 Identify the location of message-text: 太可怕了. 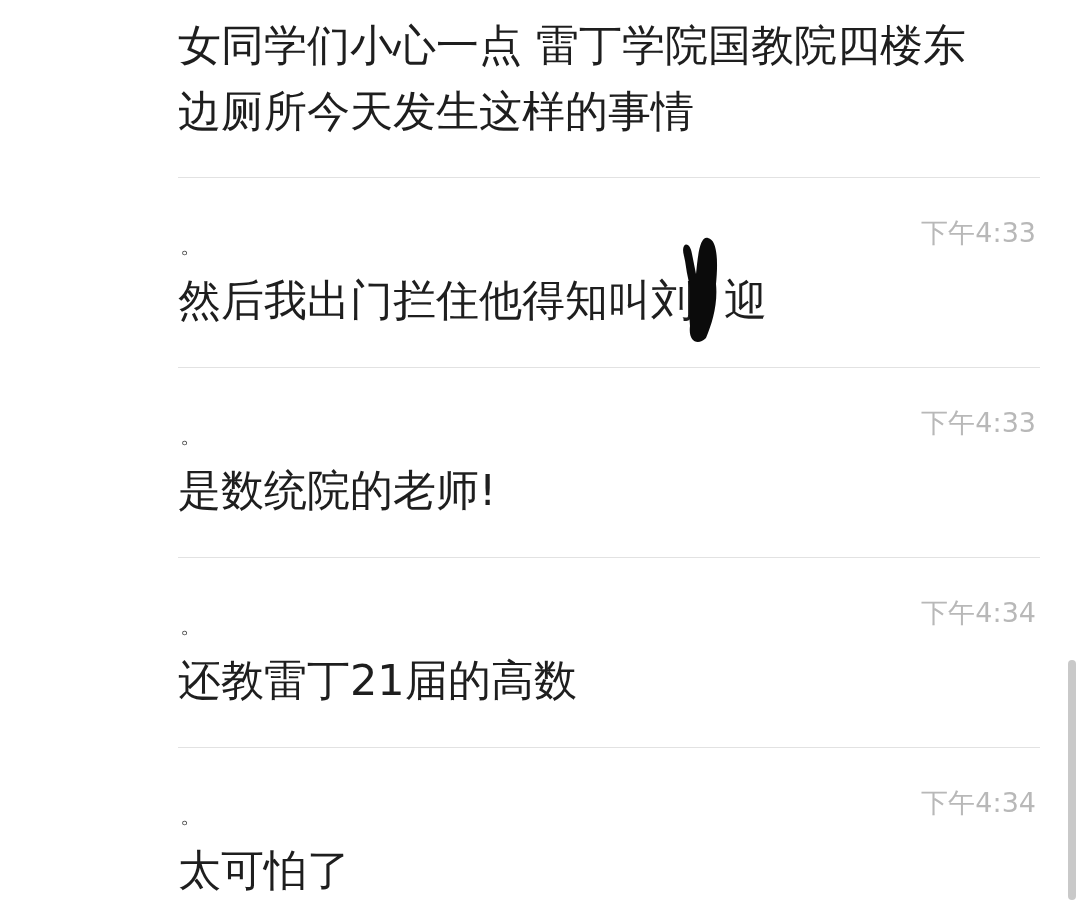
(264, 870).